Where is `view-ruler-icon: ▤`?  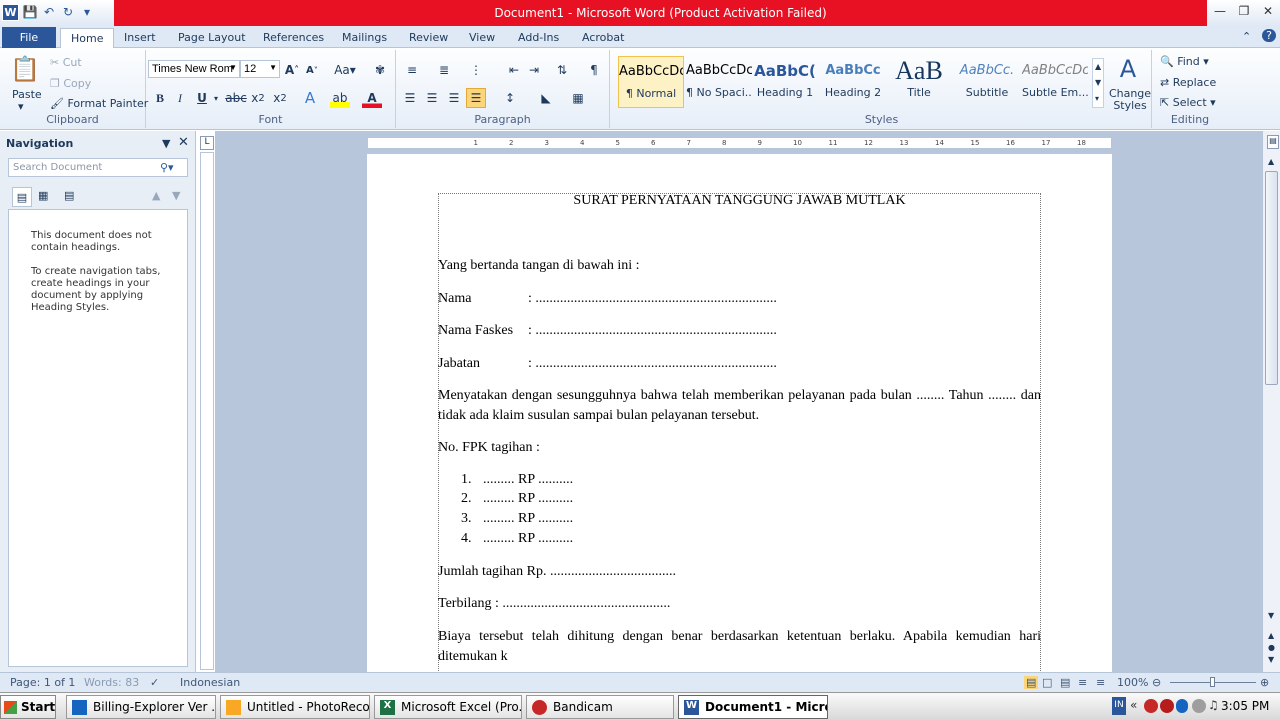
view-ruler-icon: ▤ is located at coordinates (1273, 142).